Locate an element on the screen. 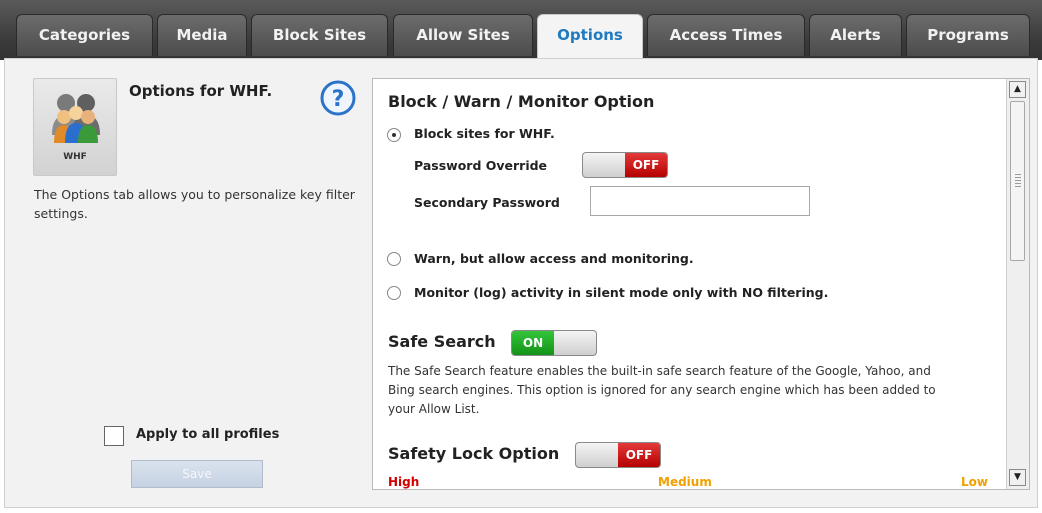 This screenshot has width=1042, height=513. level-low-label: Low is located at coordinates (974, 482).